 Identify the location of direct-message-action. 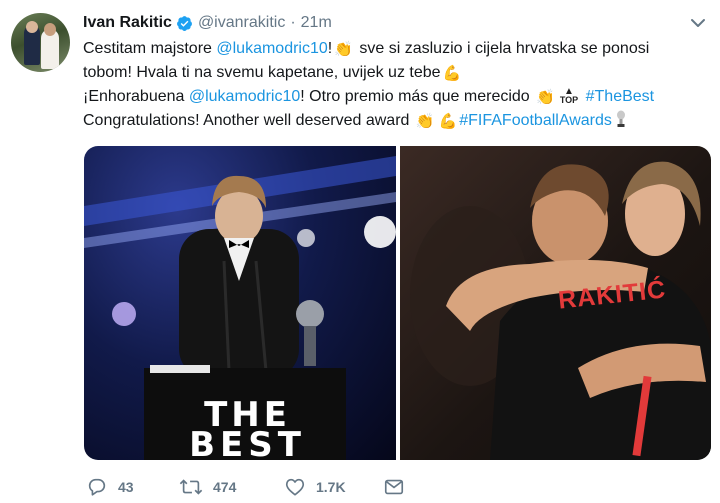
(394, 487).